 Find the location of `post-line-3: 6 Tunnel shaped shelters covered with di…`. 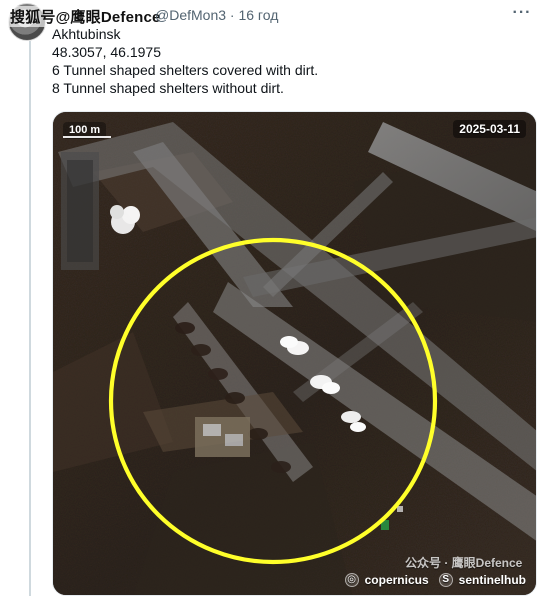

post-line-3: 6 Tunnel shaped shelters covered with di… is located at coordinates (185, 70).